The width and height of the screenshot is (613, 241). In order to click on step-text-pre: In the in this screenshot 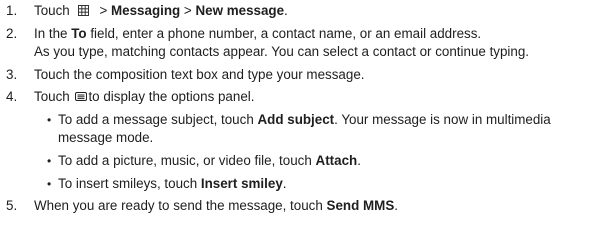, I will do `click(53, 33)`.